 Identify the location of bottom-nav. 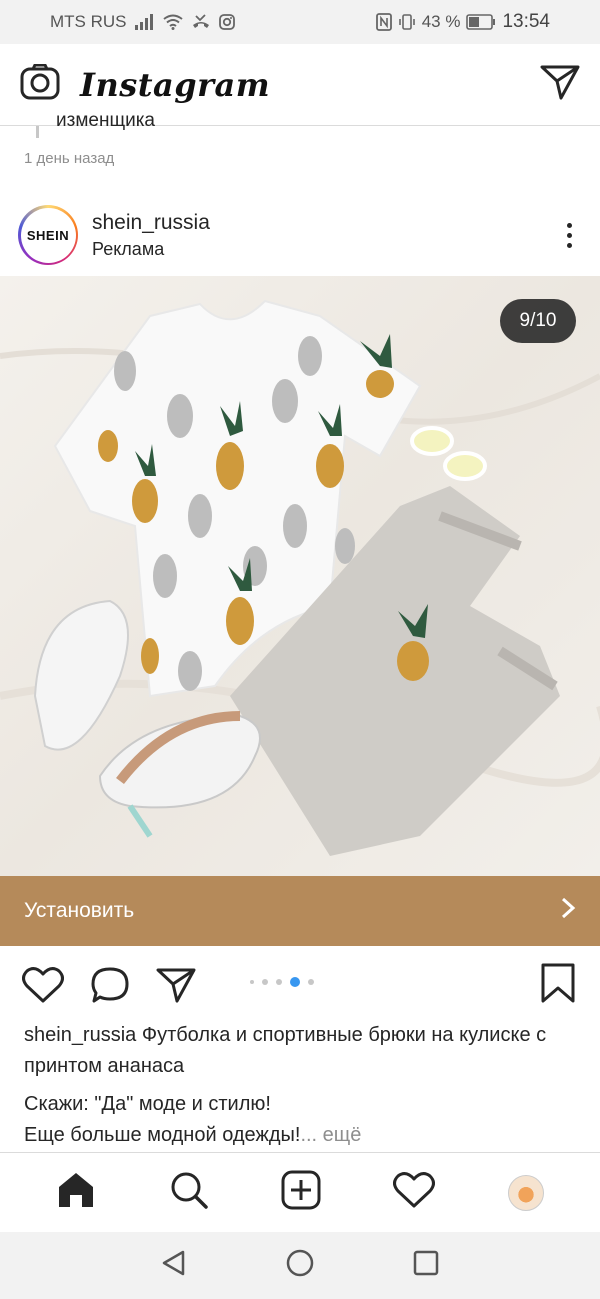
(300, 1192).